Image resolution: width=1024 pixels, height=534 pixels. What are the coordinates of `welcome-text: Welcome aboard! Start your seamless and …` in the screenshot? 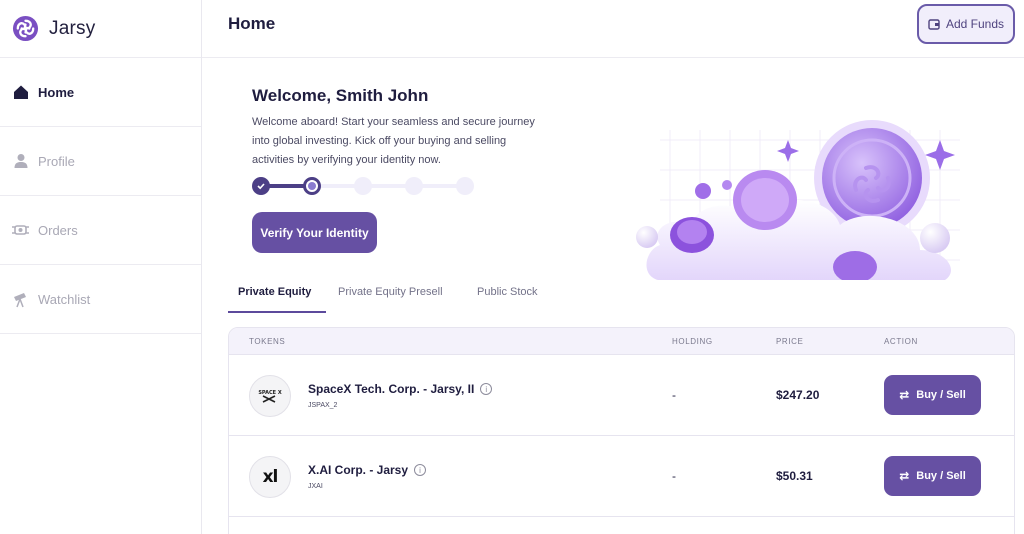 It's located at (393, 141).